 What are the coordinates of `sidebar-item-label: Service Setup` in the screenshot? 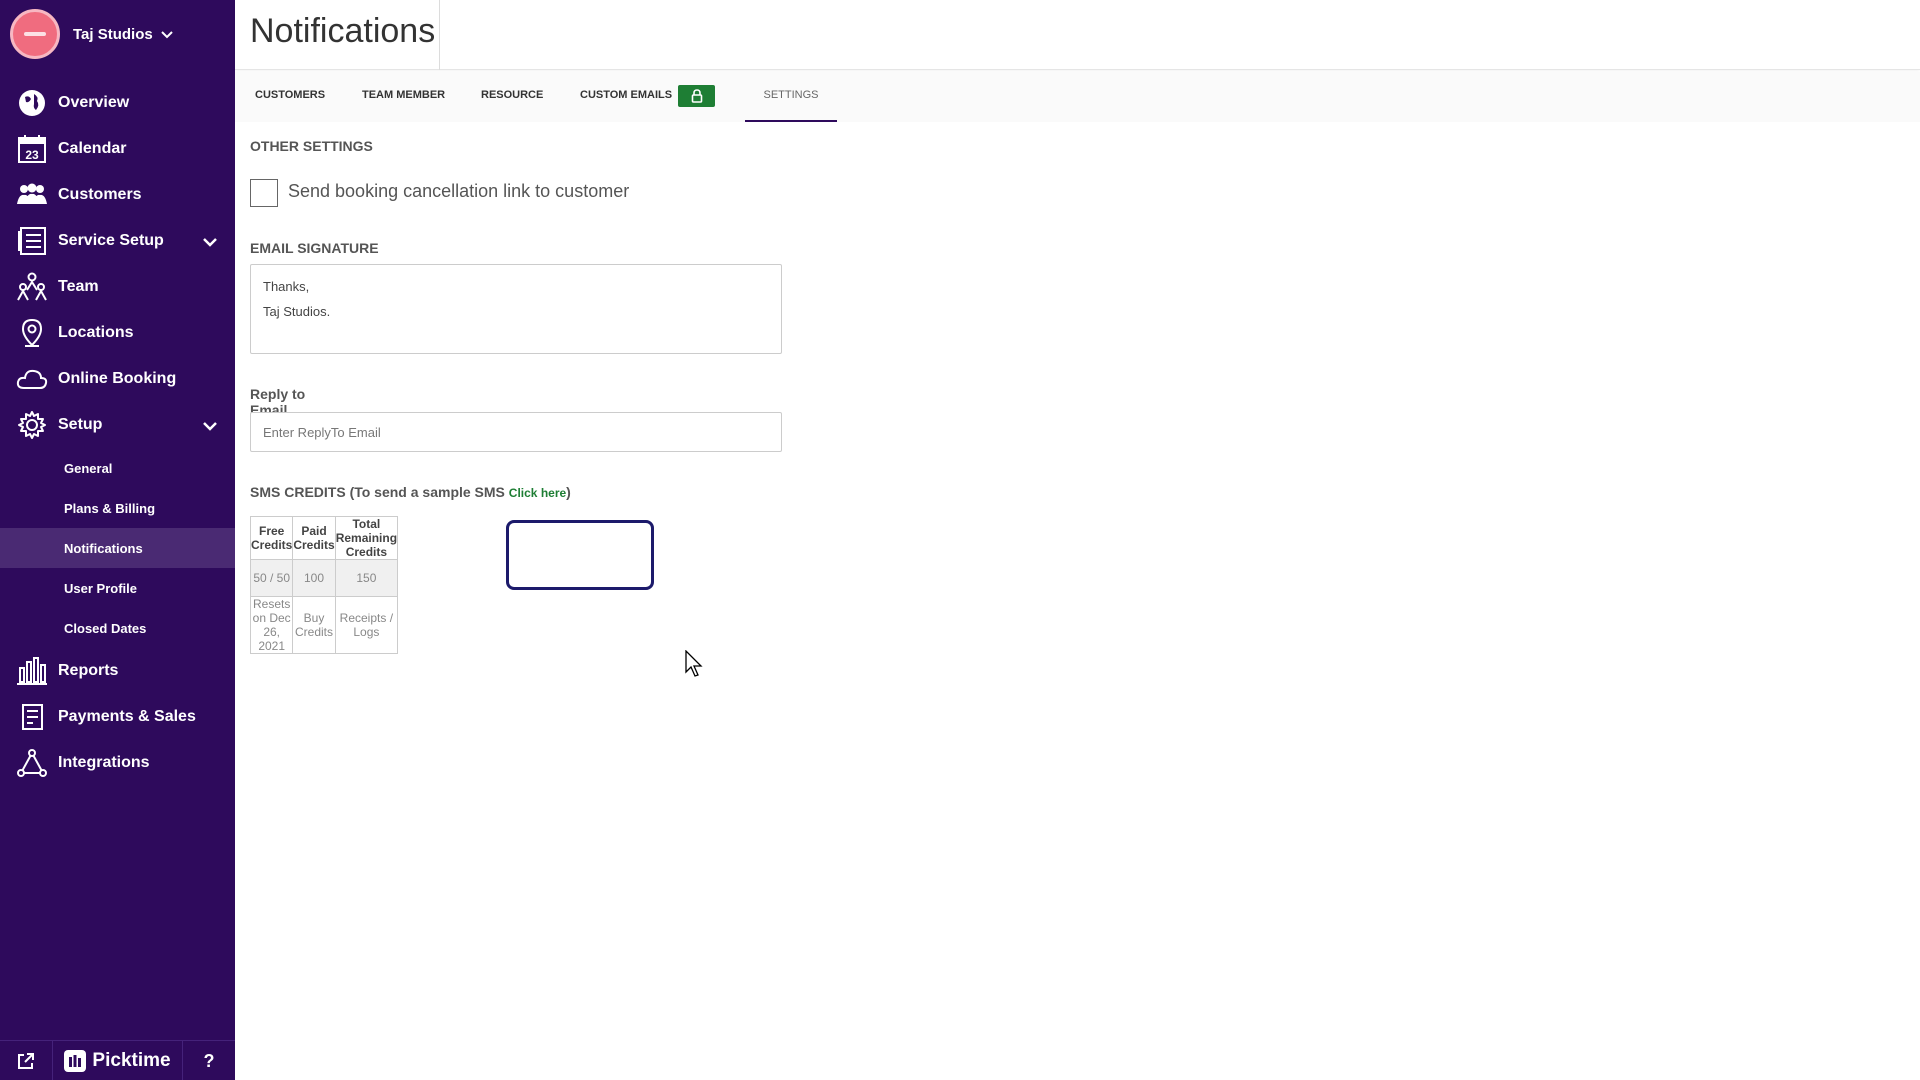 It's located at (111, 240).